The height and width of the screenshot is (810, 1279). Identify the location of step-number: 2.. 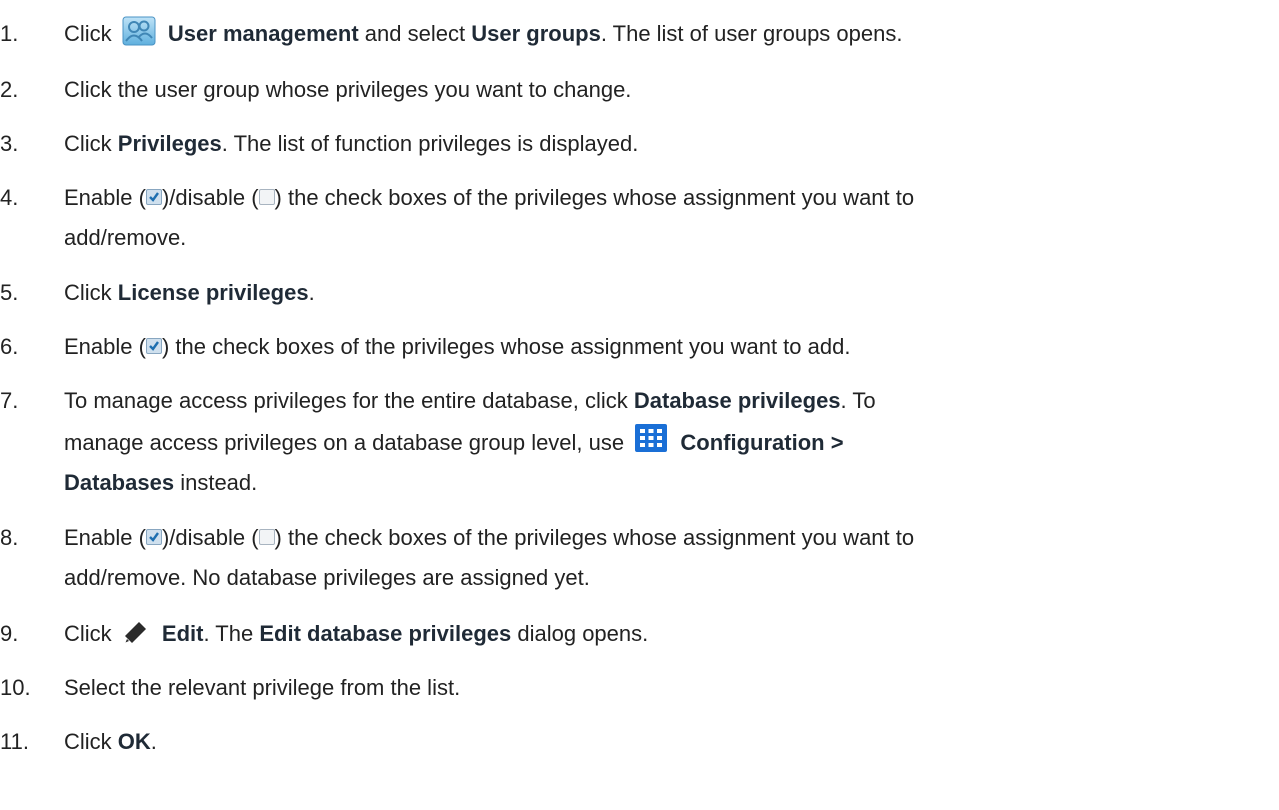
(9, 89).